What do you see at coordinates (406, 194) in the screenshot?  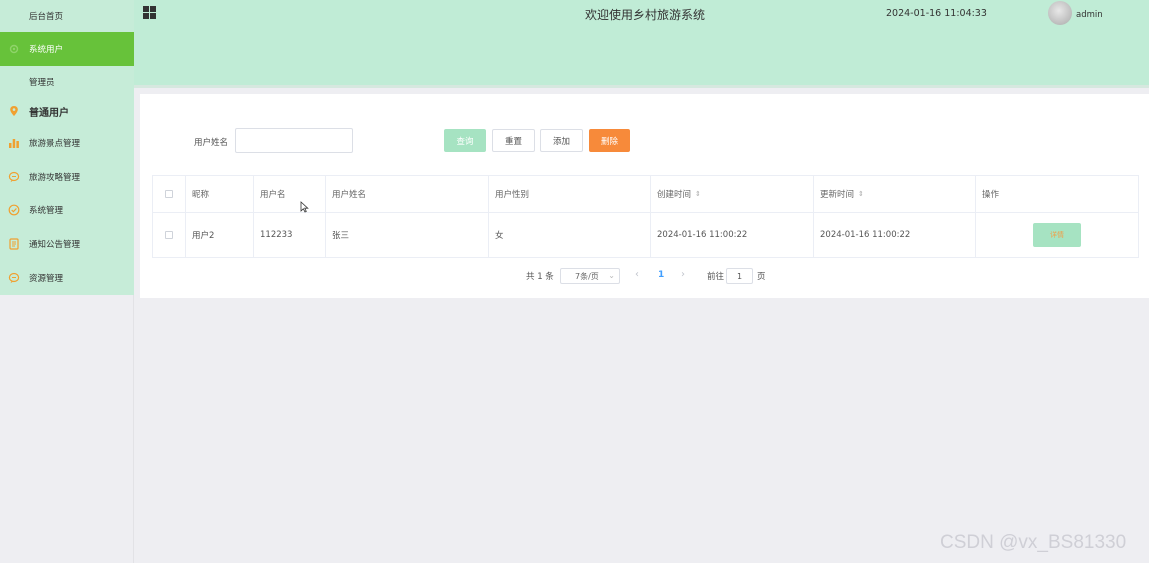 I see `column-header: 用户姓名` at bounding box center [406, 194].